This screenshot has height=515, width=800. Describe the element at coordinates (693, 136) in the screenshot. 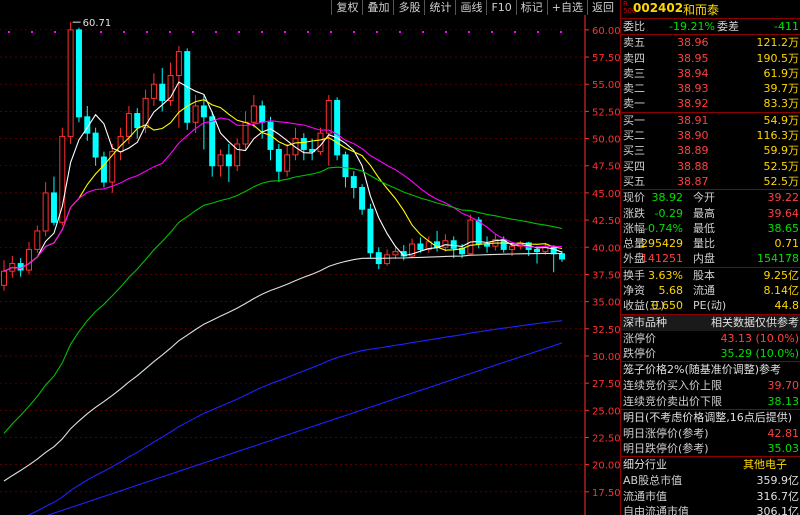

I see `buy-price: 38.90` at that location.